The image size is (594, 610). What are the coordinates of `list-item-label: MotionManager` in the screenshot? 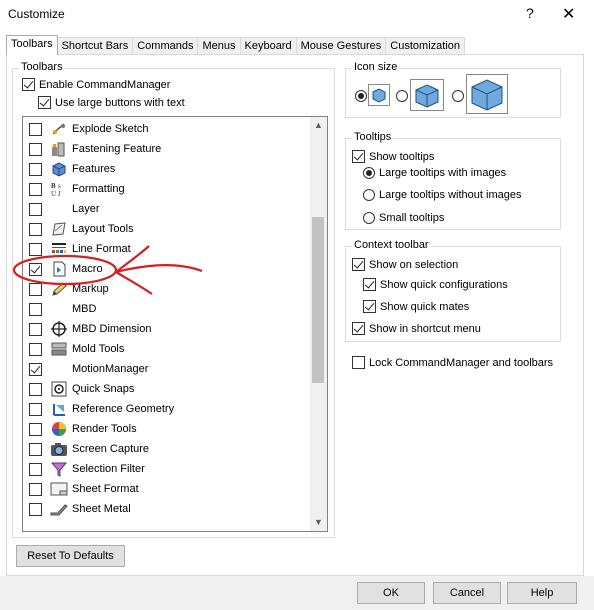 It's located at (110, 369).